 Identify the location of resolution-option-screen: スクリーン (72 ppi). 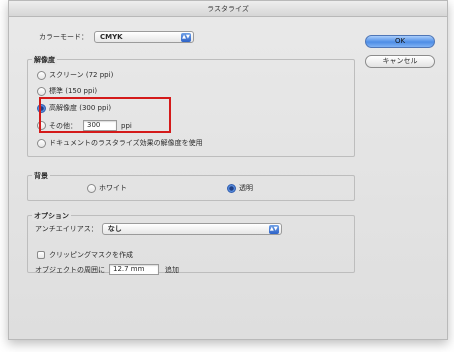
(75, 75).